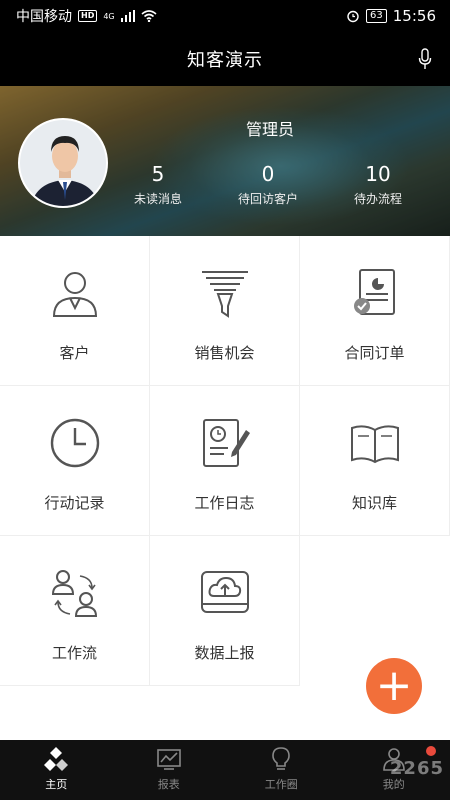 The height and width of the screenshot is (800, 450). Describe the element at coordinates (74, 353) in the screenshot. I see `grid-item-label: 客户` at that location.